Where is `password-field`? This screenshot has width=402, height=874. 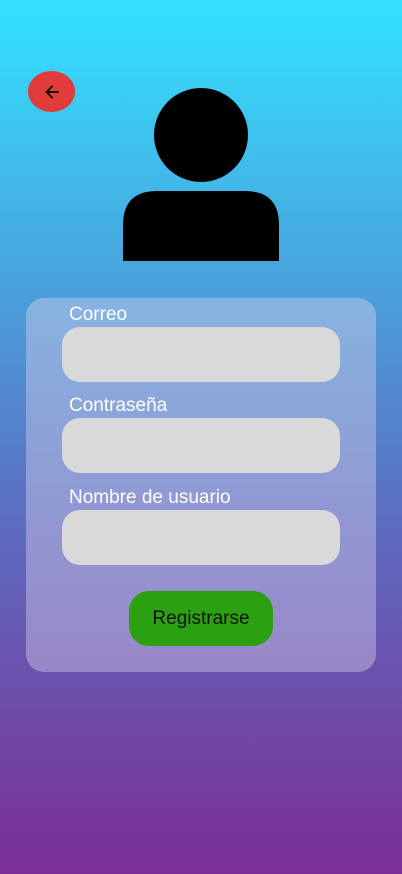 password-field is located at coordinates (201, 445).